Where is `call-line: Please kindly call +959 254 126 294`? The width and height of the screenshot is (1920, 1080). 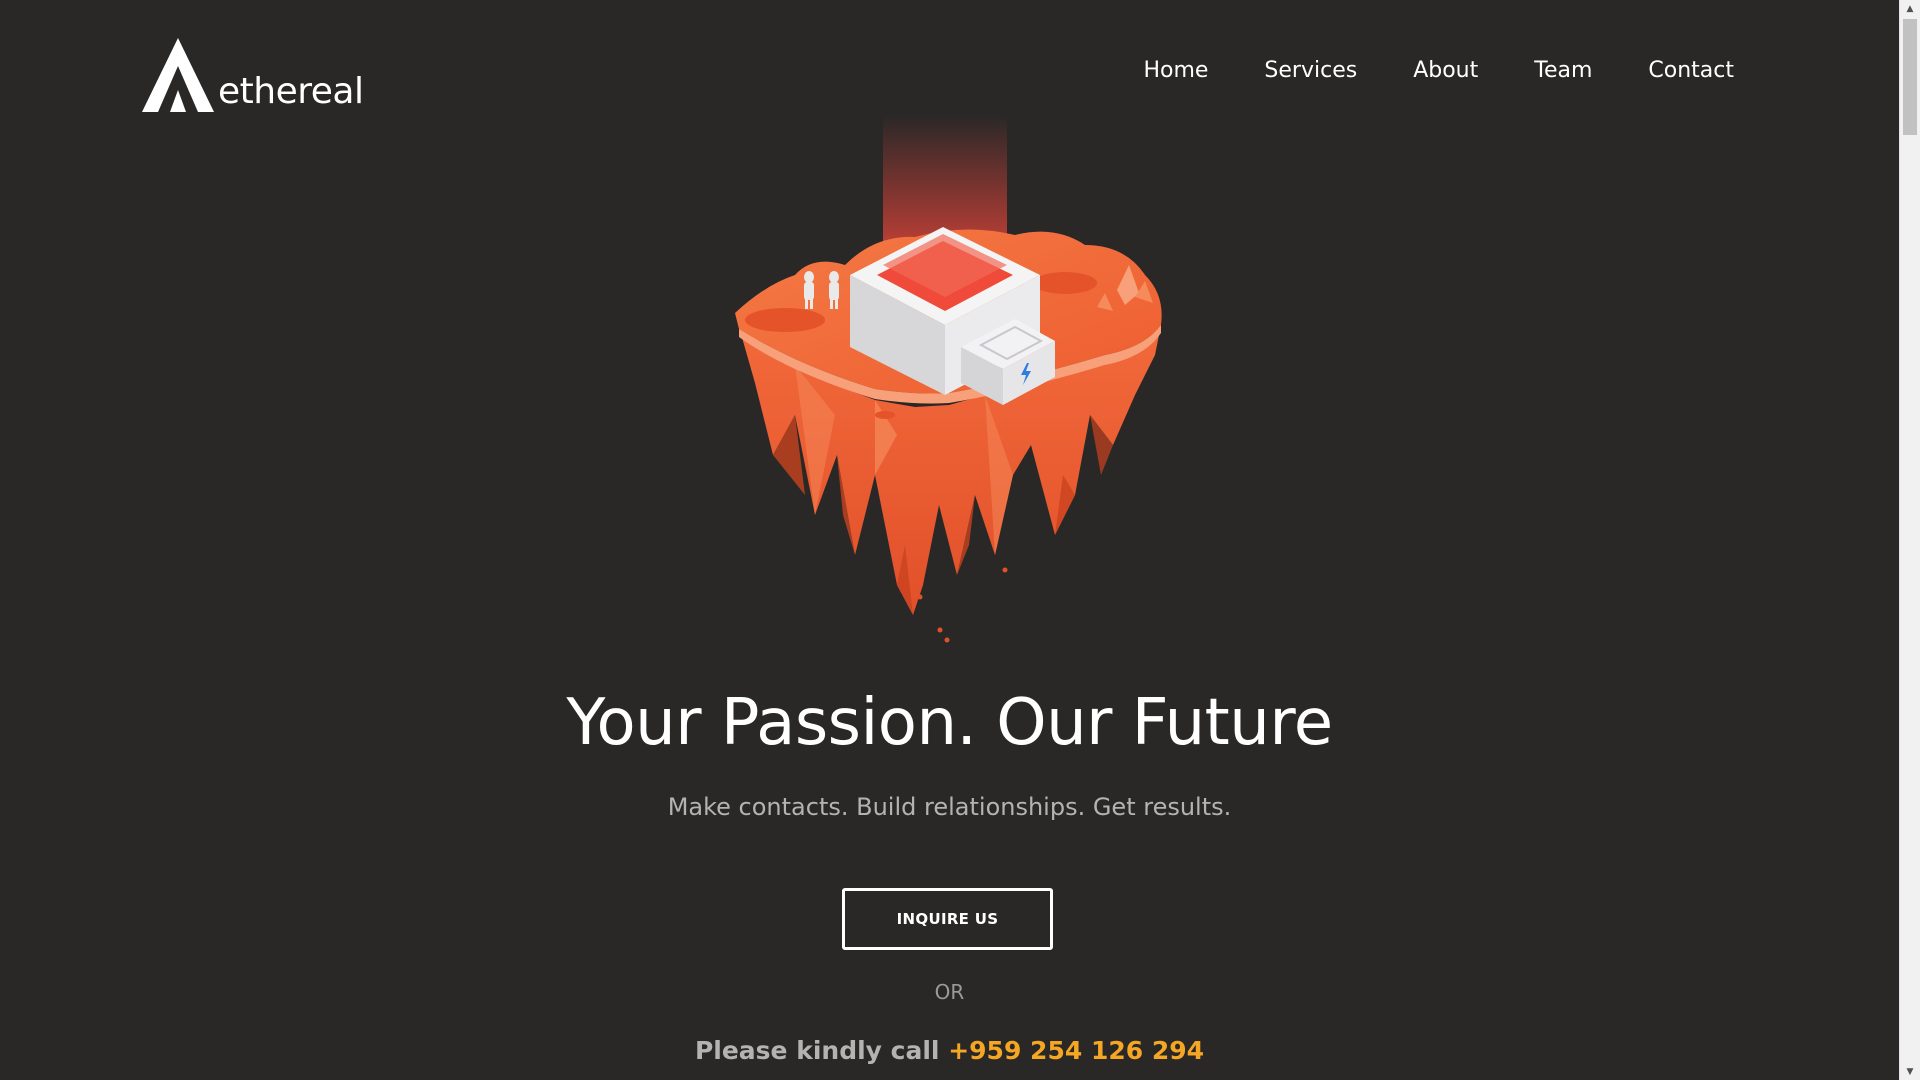
call-line: Please kindly call +959 254 126 294 is located at coordinates (949, 1050).